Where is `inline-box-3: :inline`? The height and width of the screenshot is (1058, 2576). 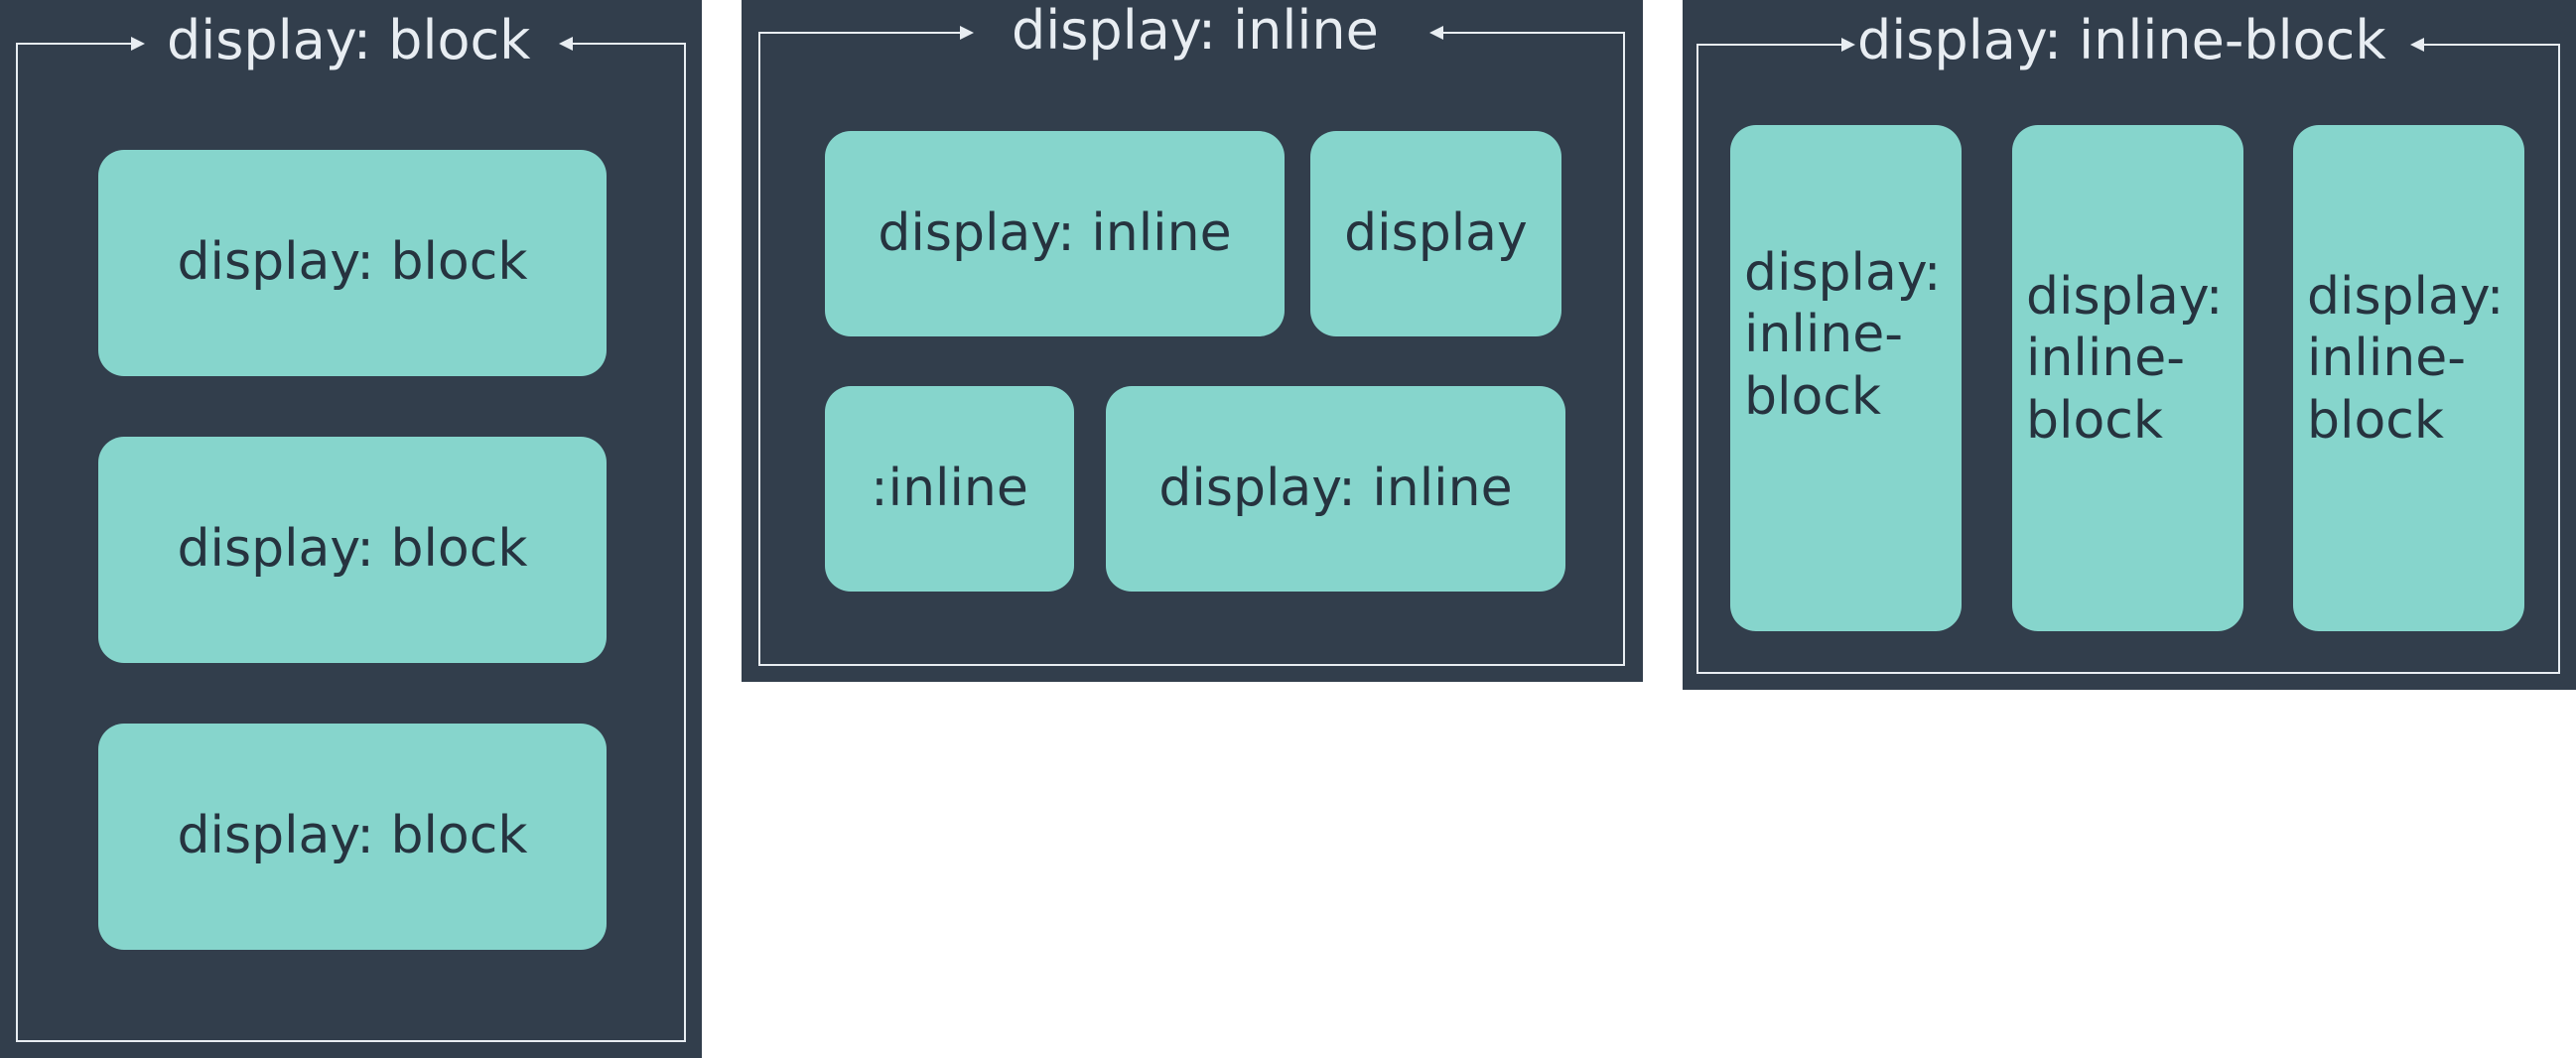
inline-box-3: :inline is located at coordinates (949, 489).